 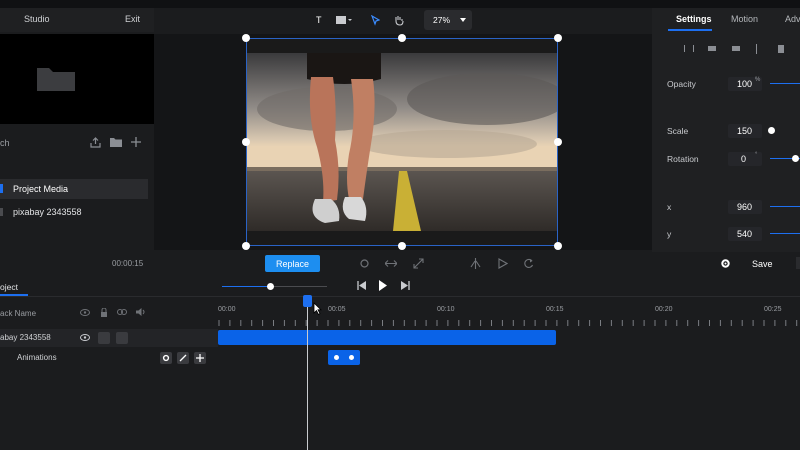 I want to click on y-value: 540, so click(x=745, y=234).